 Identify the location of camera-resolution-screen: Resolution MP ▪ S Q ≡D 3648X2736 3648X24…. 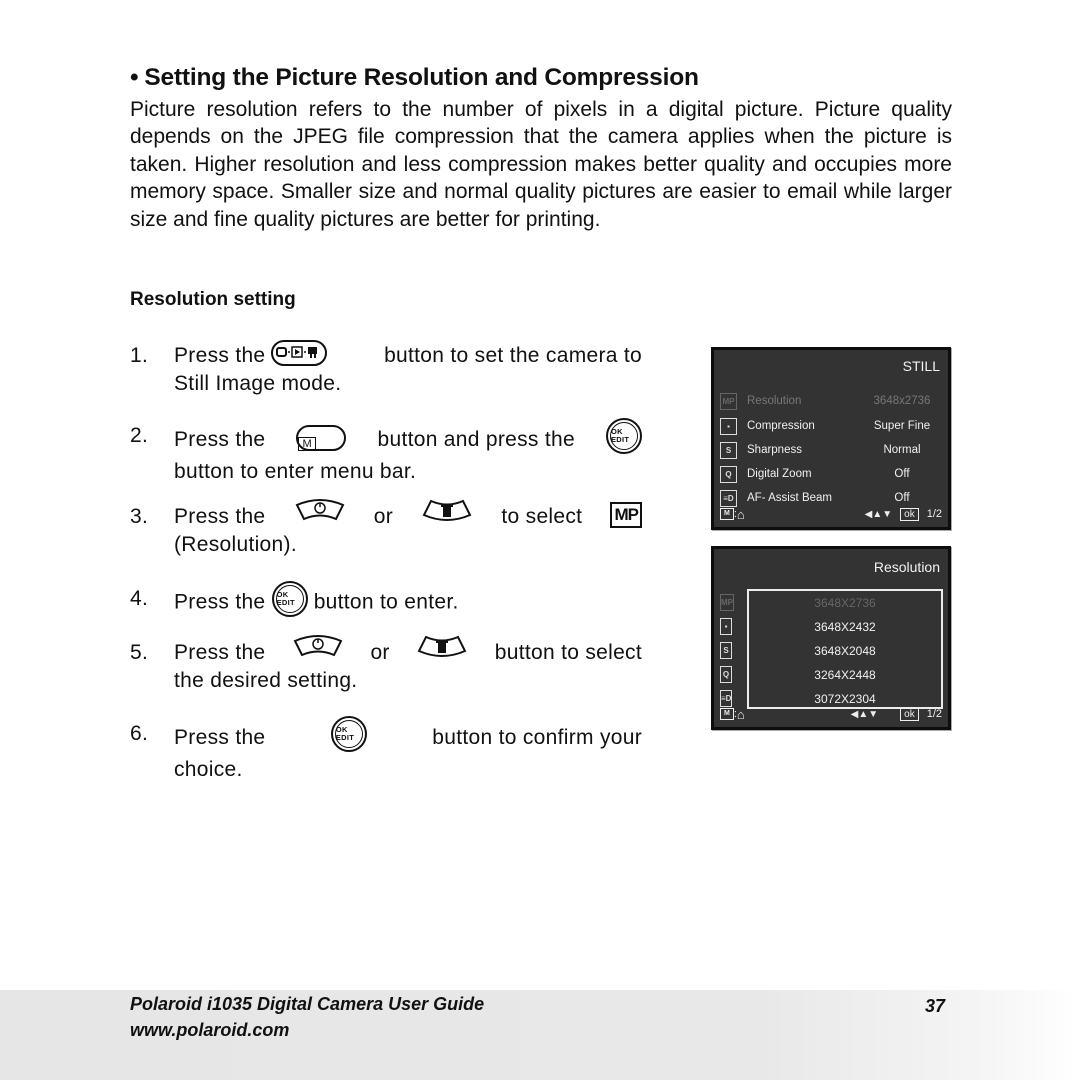
(831, 638).